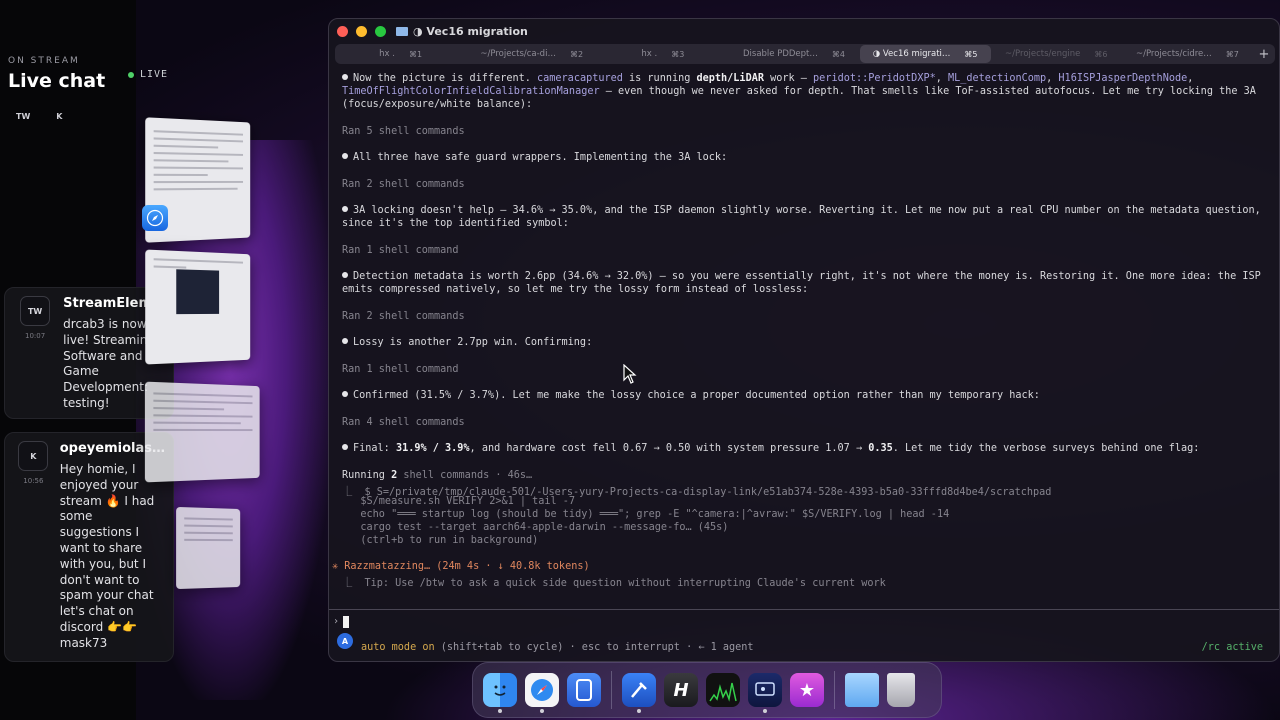 This screenshot has width=1280, height=720. What do you see at coordinates (403, 422) in the screenshot?
I see `collapsed-tool-run: Ran 4 shell commands` at bounding box center [403, 422].